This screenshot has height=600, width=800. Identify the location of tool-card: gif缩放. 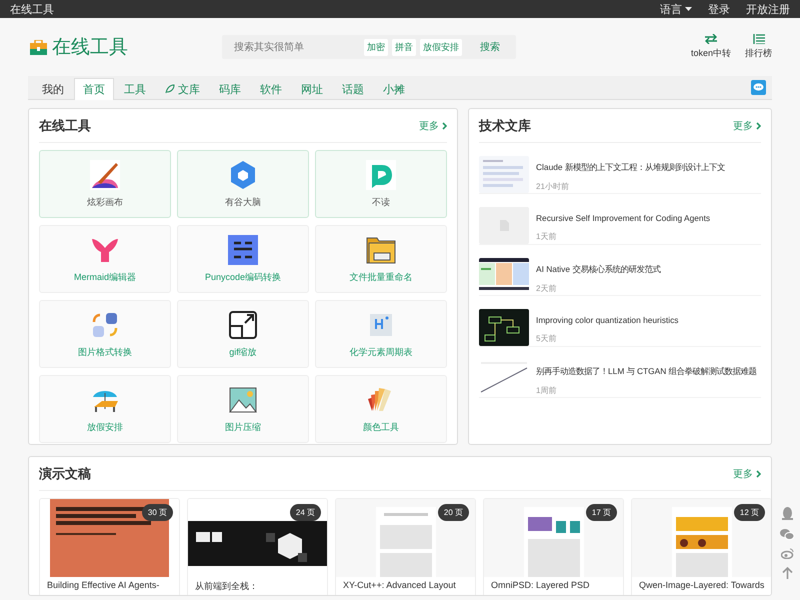
(243, 334).